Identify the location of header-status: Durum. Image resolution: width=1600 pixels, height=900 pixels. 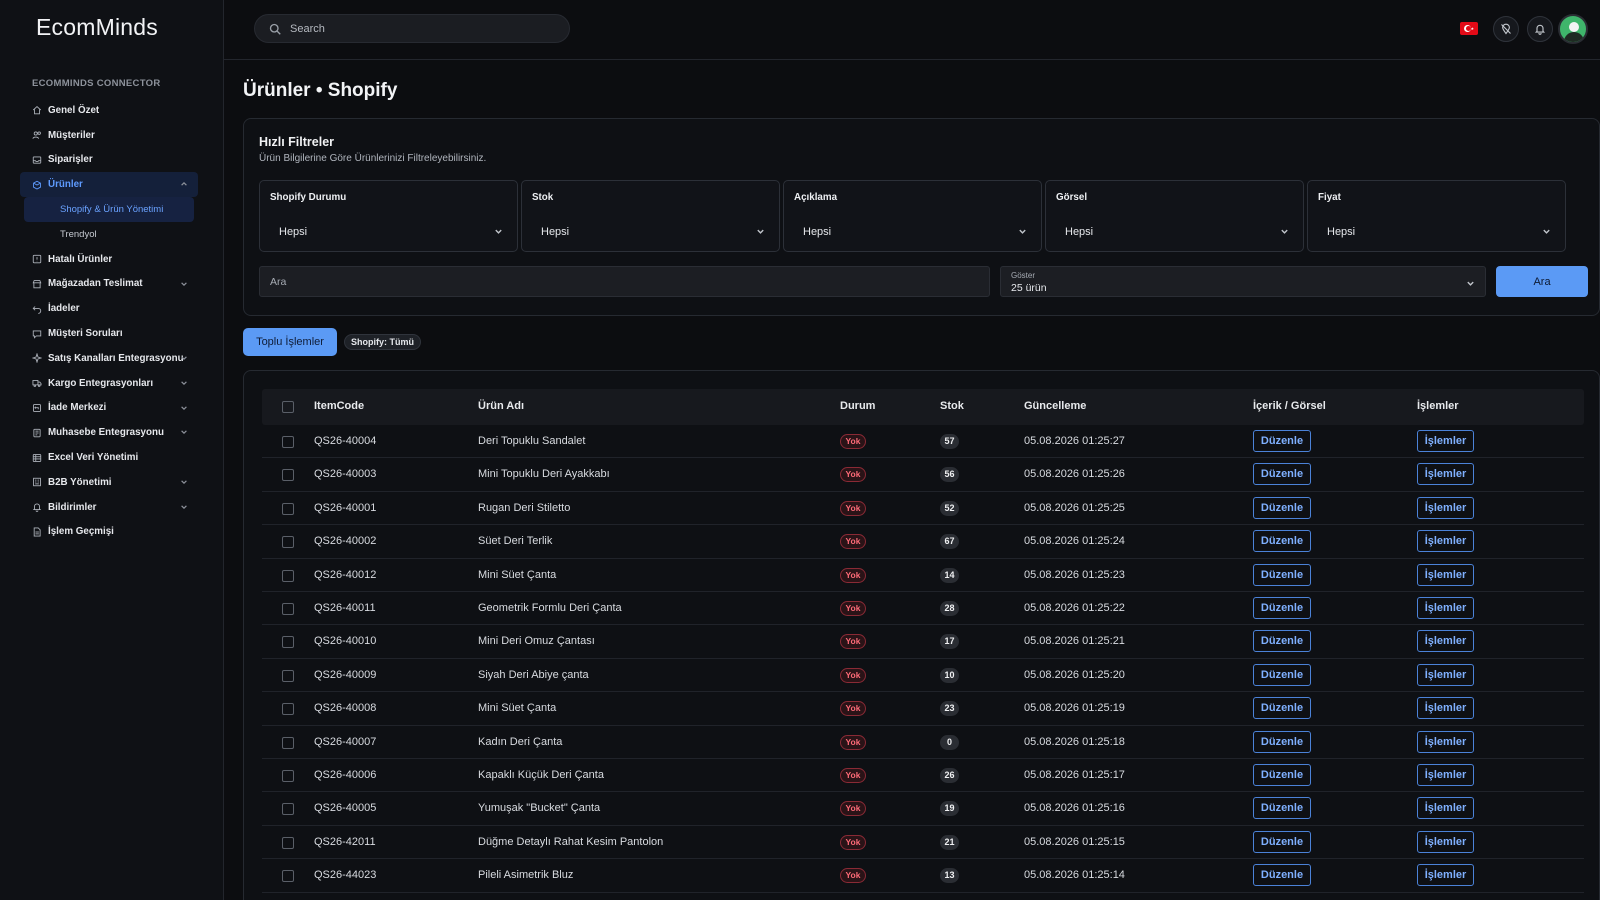
(857, 406).